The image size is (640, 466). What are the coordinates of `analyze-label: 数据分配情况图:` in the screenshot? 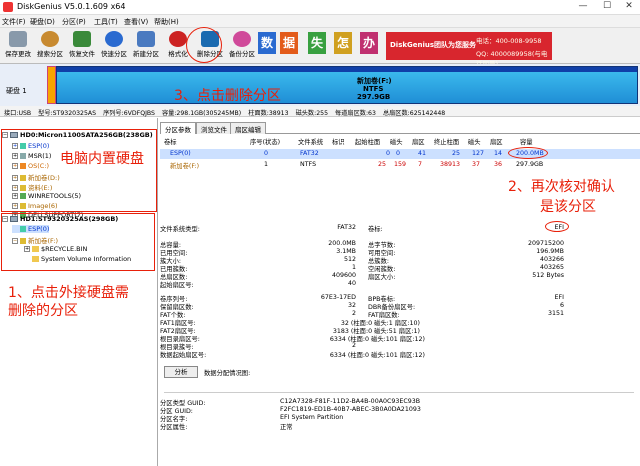 It's located at (227, 373).